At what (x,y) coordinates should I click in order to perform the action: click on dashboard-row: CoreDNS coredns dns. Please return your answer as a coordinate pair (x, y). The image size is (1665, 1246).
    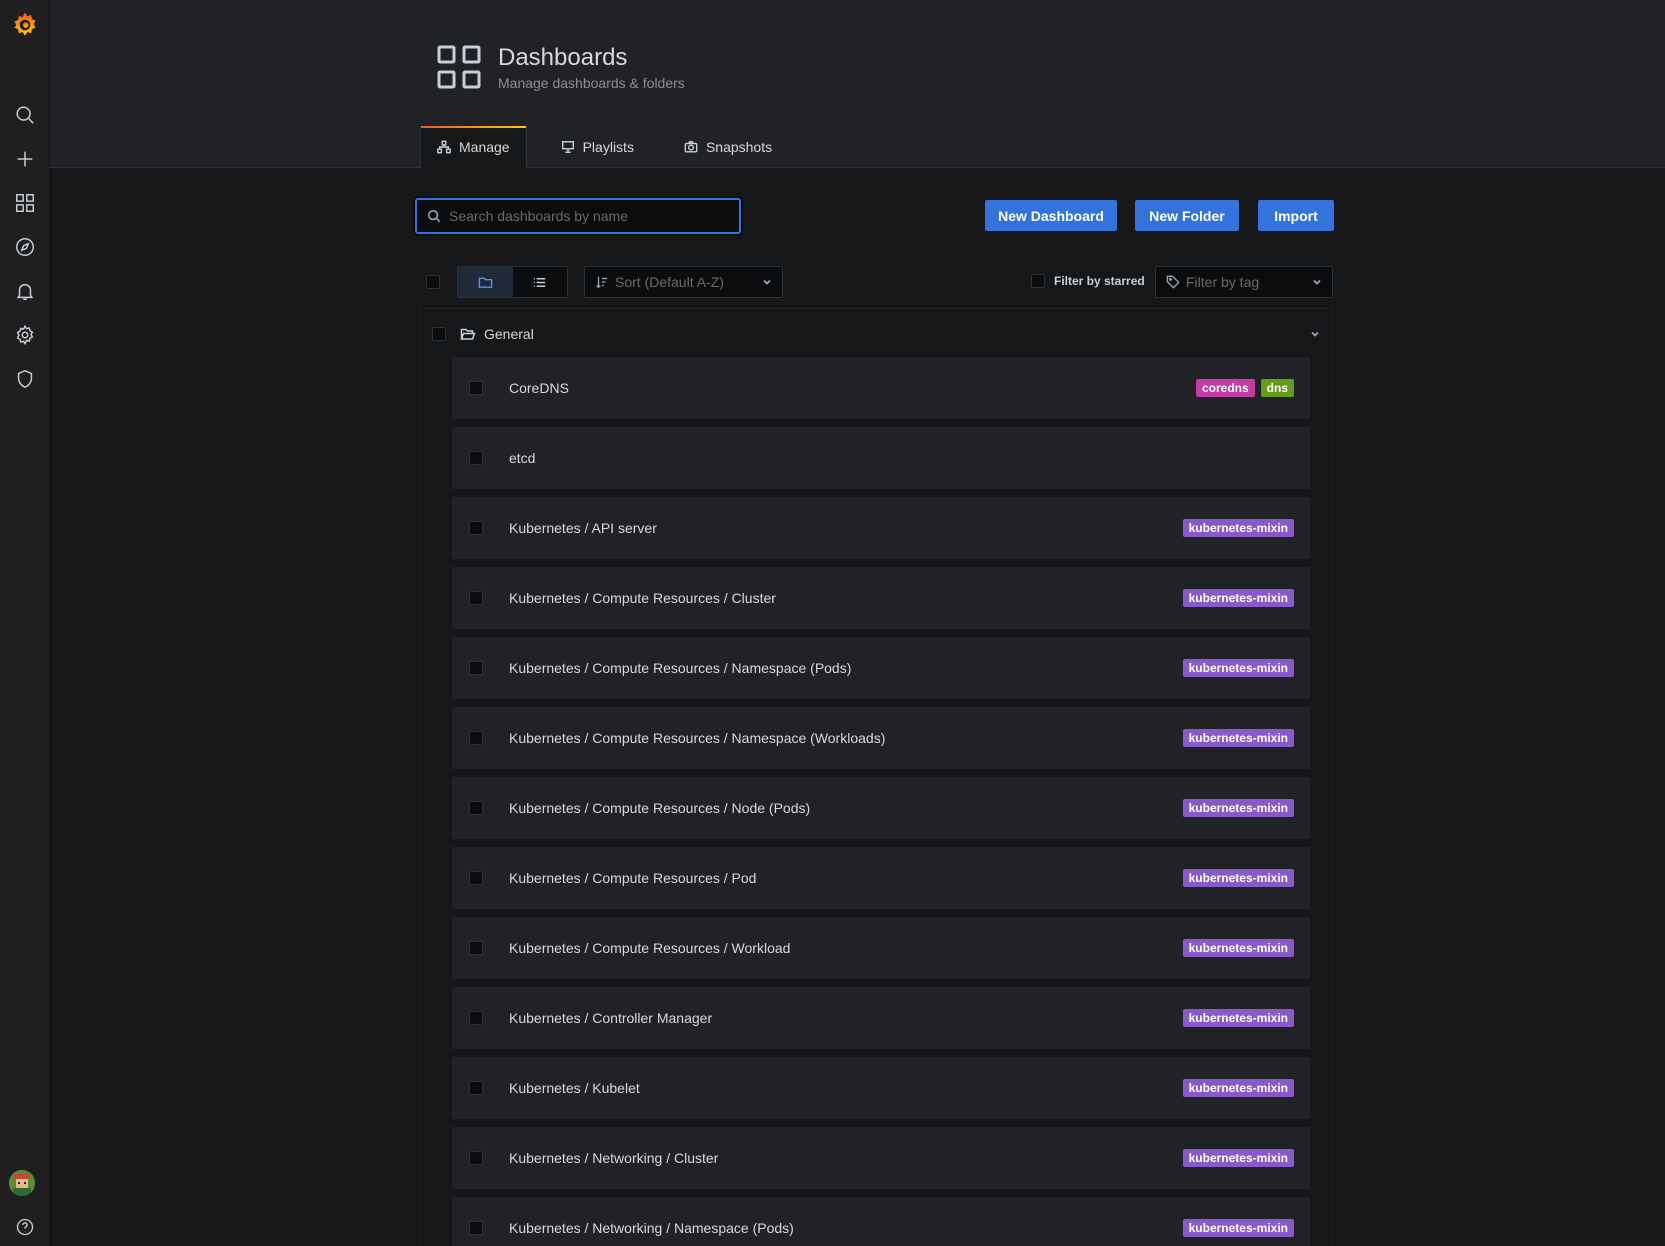
    Looking at the image, I should click on (881, 388).